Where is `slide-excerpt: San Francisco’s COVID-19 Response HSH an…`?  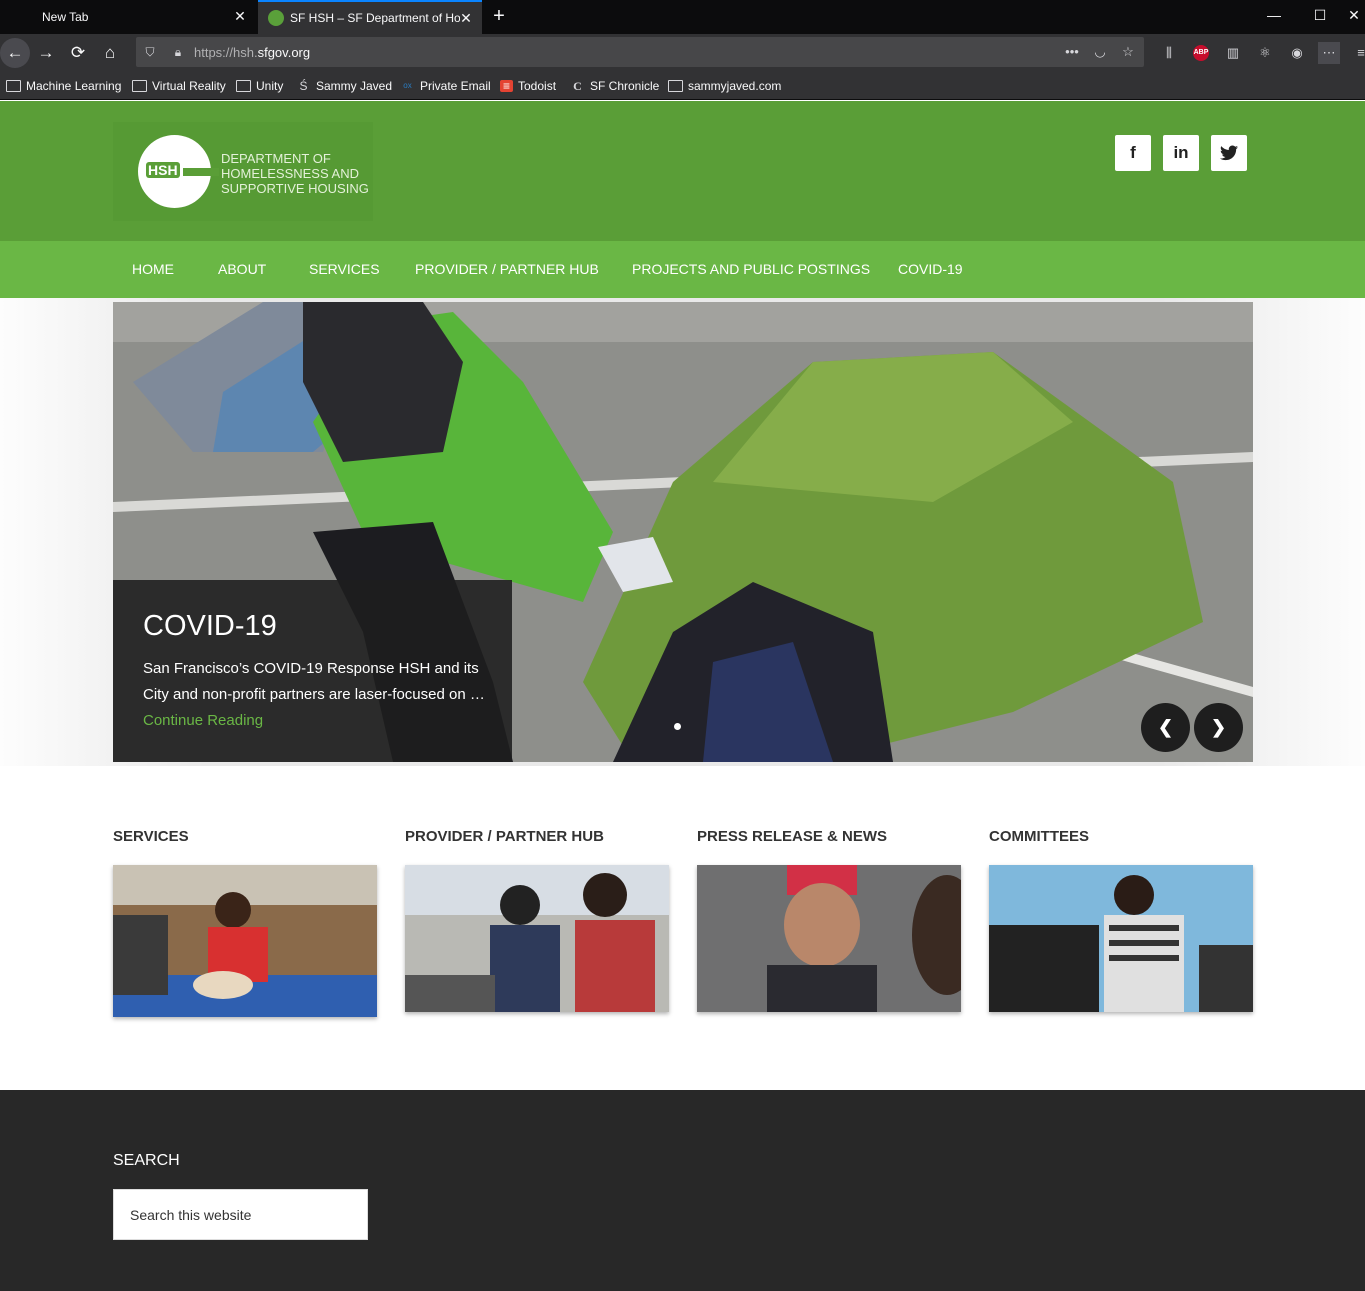 slide-excerpt: San Francisco’s COVID-19 Response HSH an… is located at coordinates (318, 695).